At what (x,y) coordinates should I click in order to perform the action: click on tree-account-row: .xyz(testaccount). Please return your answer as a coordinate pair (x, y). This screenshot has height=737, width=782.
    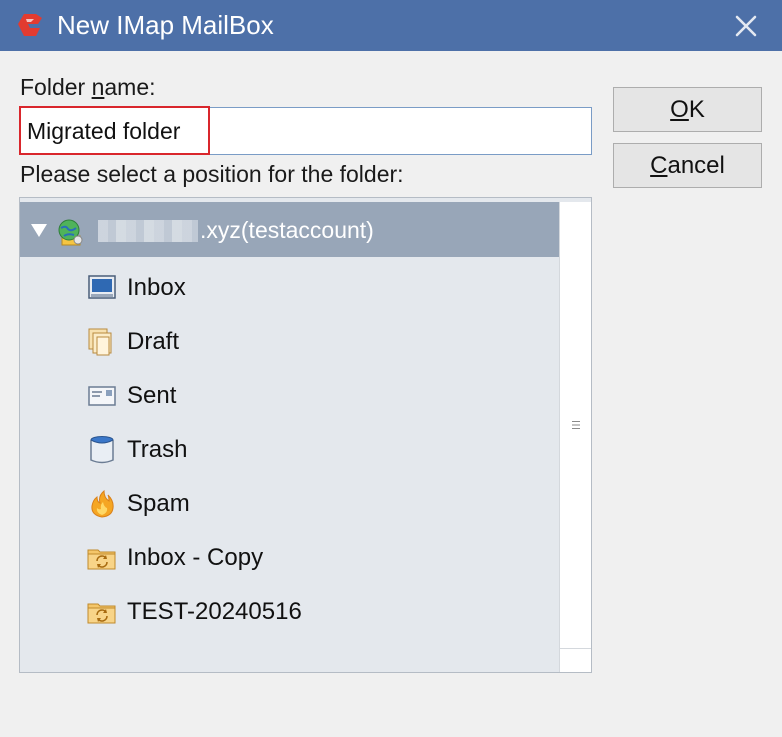
    Looking at the image, I should click on (289, 229).